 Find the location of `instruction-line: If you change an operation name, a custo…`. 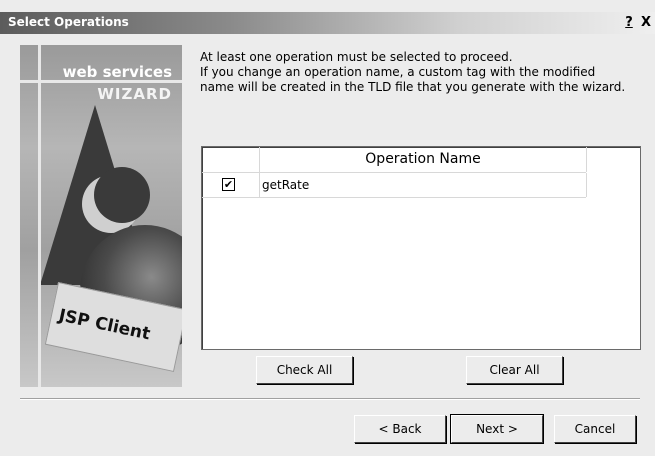

instruction-line: If you change an operation name, a custo… is located at coordinates (398, 72).